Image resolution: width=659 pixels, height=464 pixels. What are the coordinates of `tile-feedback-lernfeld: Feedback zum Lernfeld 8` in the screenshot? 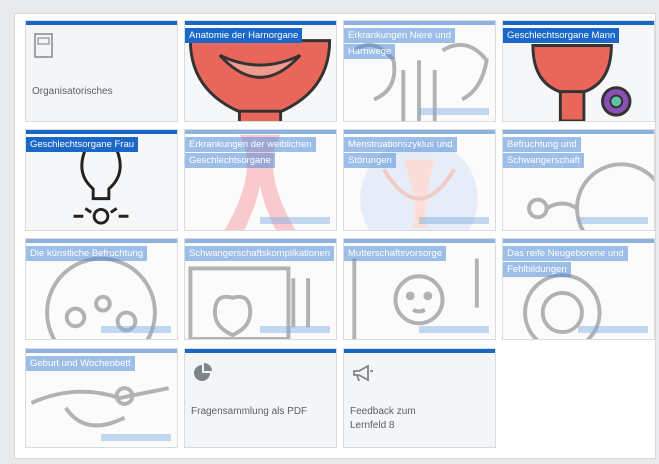 It's located at (419, 398).